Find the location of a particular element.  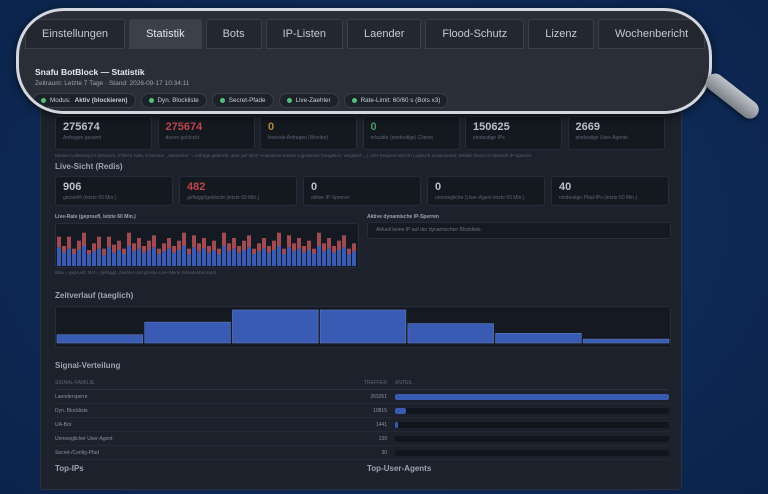

tab-einstellungen: Einstellungen is located at coordinates (75, 34).